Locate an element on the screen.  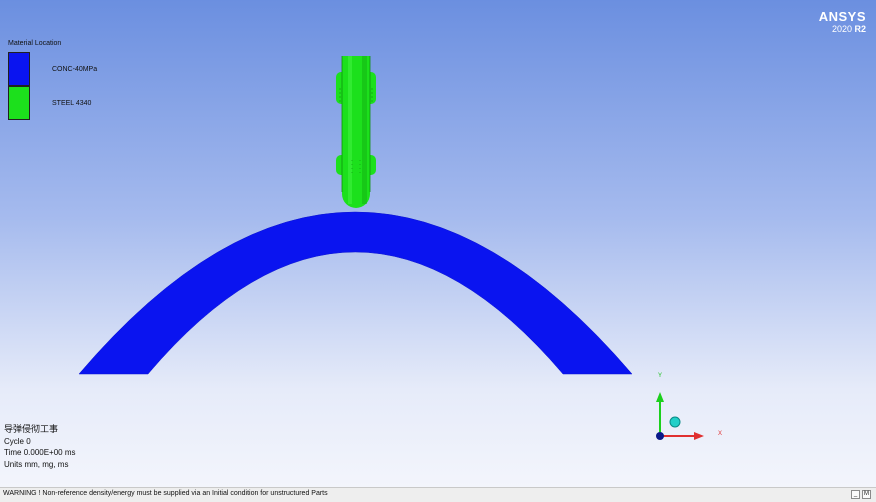
legend-item-concrete: CONC-40MPa is located at coordinates (52, 69).